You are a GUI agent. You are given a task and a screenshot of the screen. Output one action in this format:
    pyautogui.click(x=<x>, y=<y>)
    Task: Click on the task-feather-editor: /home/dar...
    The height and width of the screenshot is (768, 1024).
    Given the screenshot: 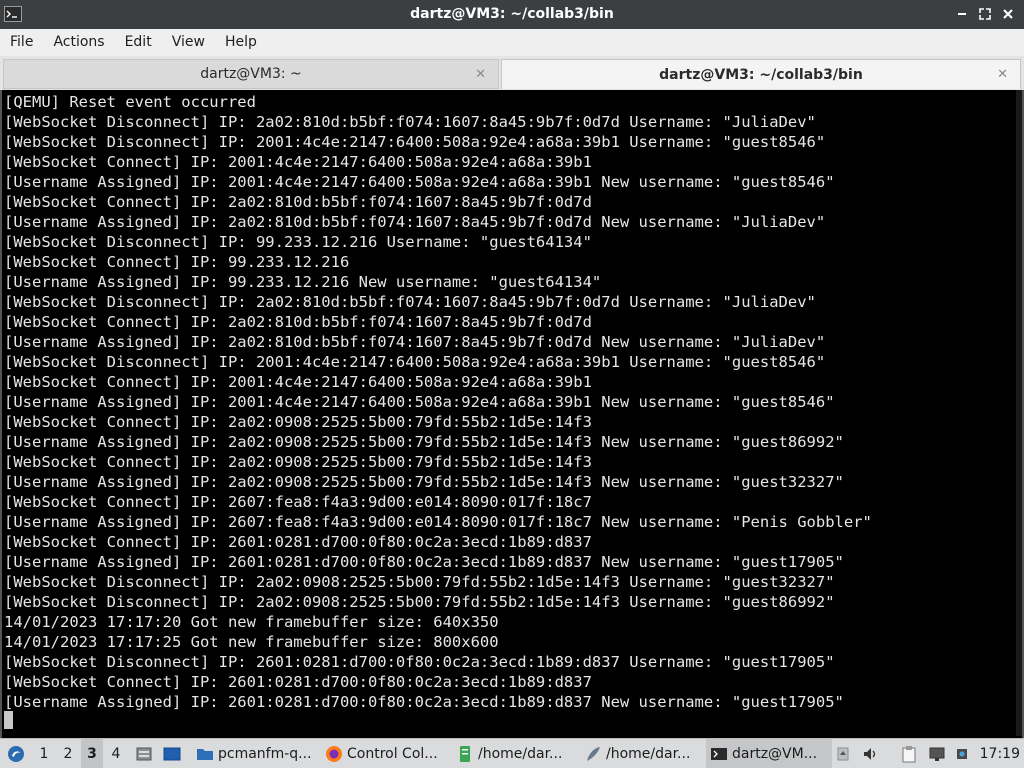 What is the action you would take?
    pyautogui.click(x=644, y=753)
    